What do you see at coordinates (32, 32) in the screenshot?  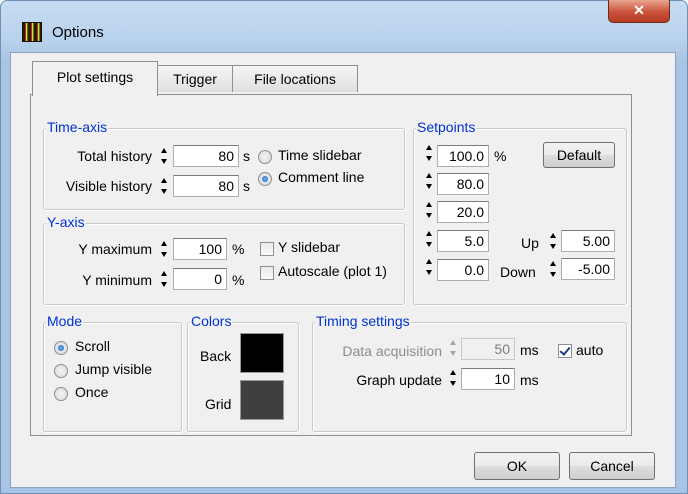 I see `app-icon` at bounding box center [32, 32].